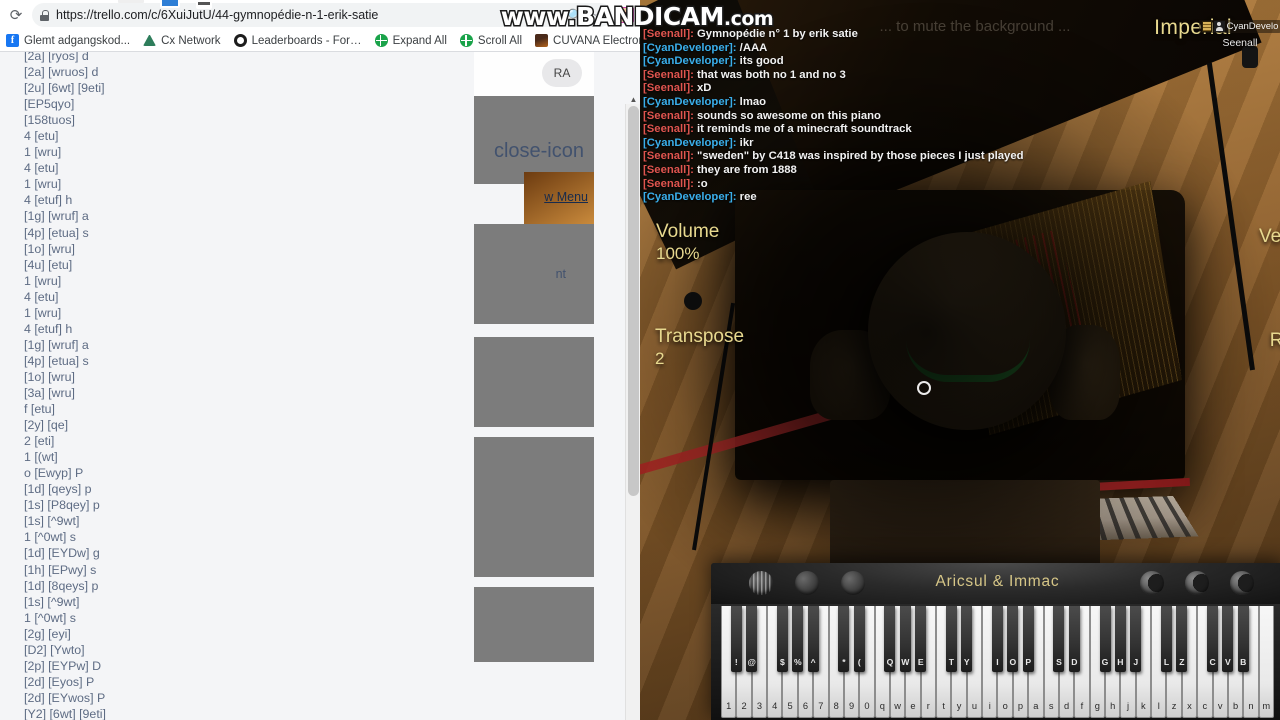 This screenshot has width=1280, height=720. I want to click on keyboard-knobs-right, so click(1197, 583).